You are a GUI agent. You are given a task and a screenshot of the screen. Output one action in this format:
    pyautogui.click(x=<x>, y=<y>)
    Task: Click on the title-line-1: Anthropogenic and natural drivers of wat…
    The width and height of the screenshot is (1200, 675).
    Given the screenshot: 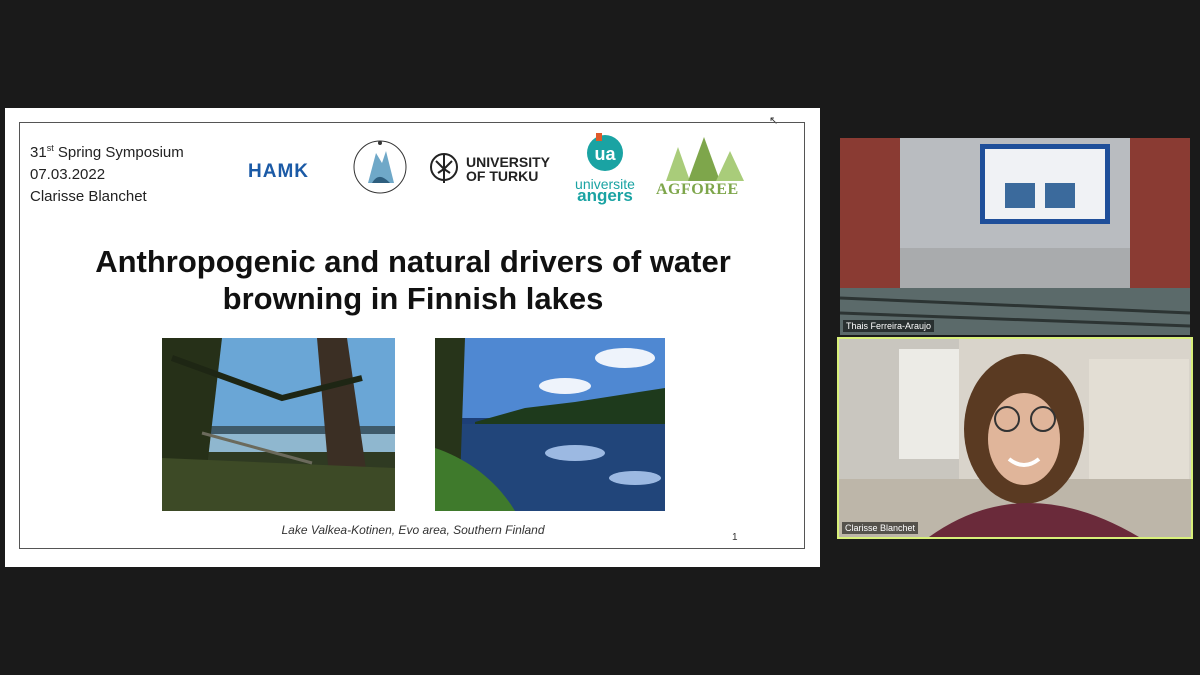 What is the action you would take?
    pyautogui.click(x=413, y=261)
    